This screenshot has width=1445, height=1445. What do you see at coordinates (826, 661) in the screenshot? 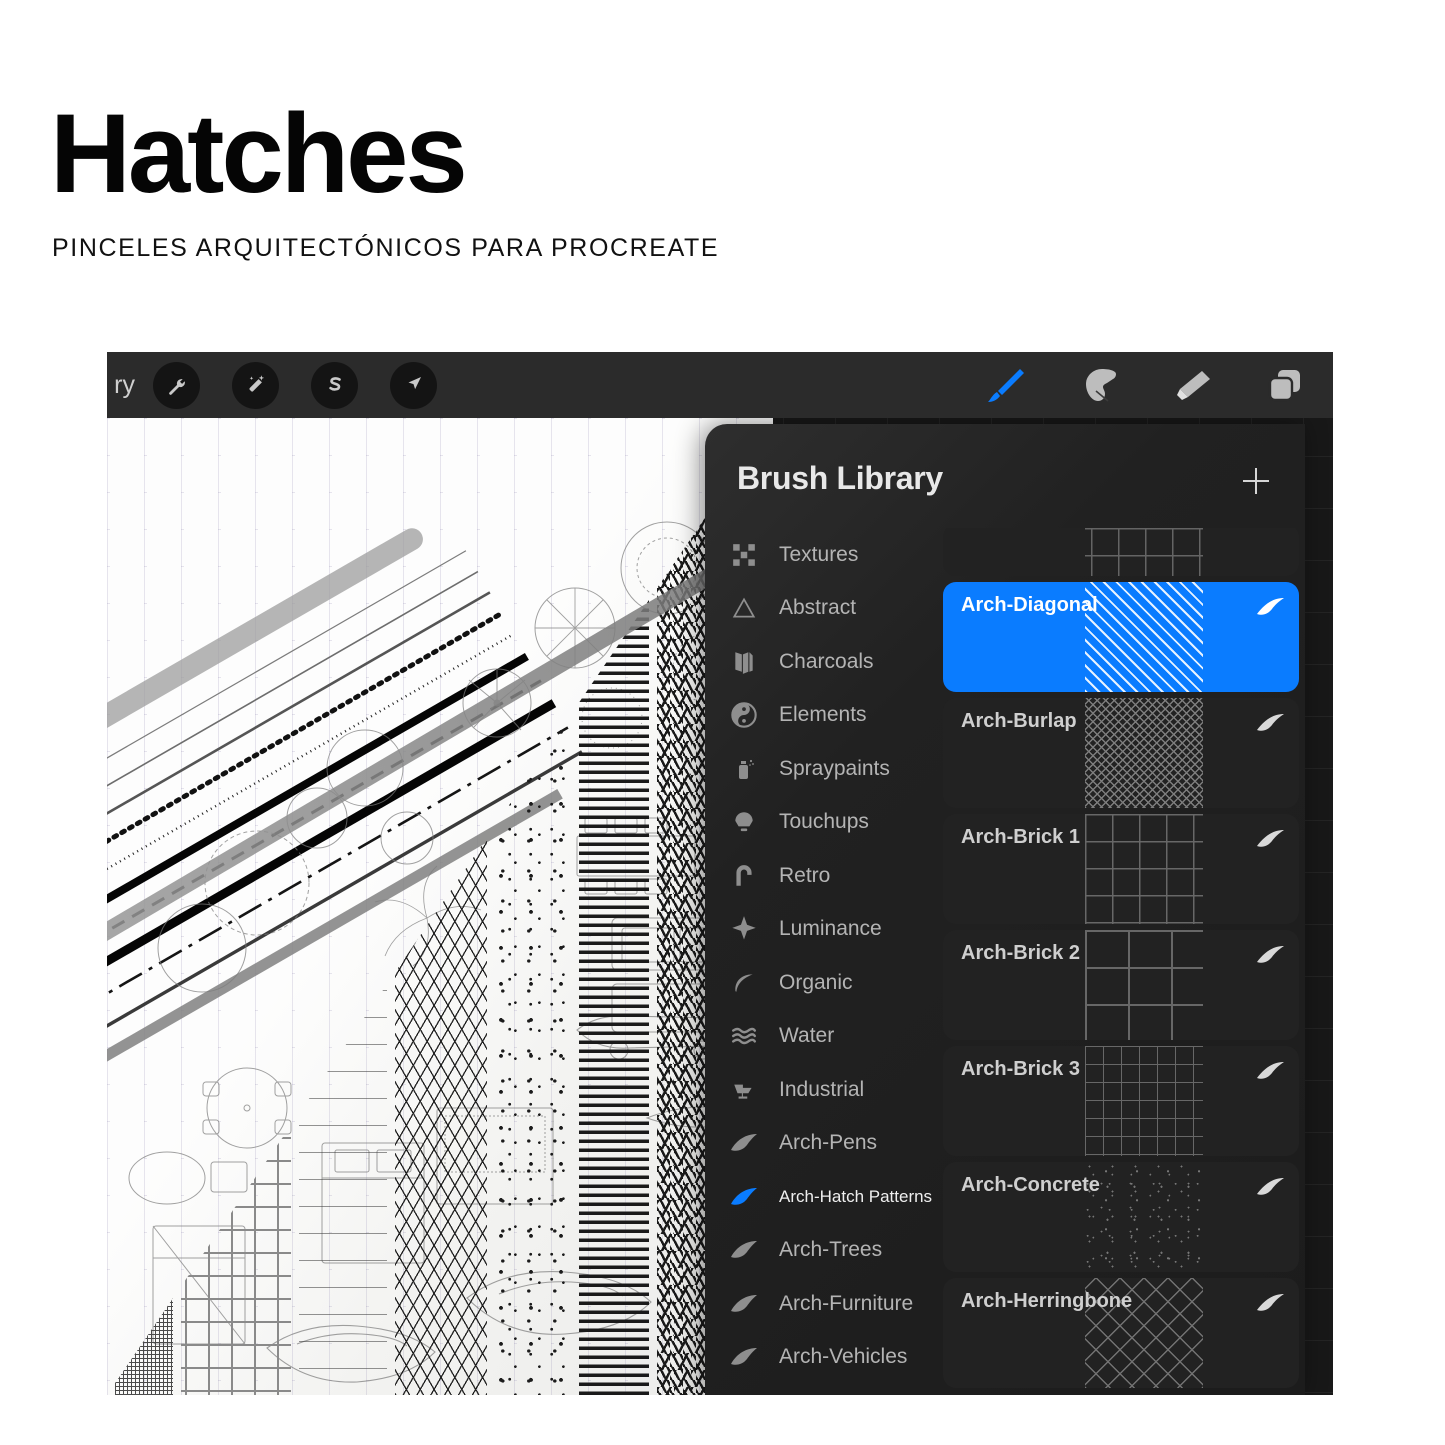
I see `sidebar-item-label: Charcoals` at bounding box center [826, 661].